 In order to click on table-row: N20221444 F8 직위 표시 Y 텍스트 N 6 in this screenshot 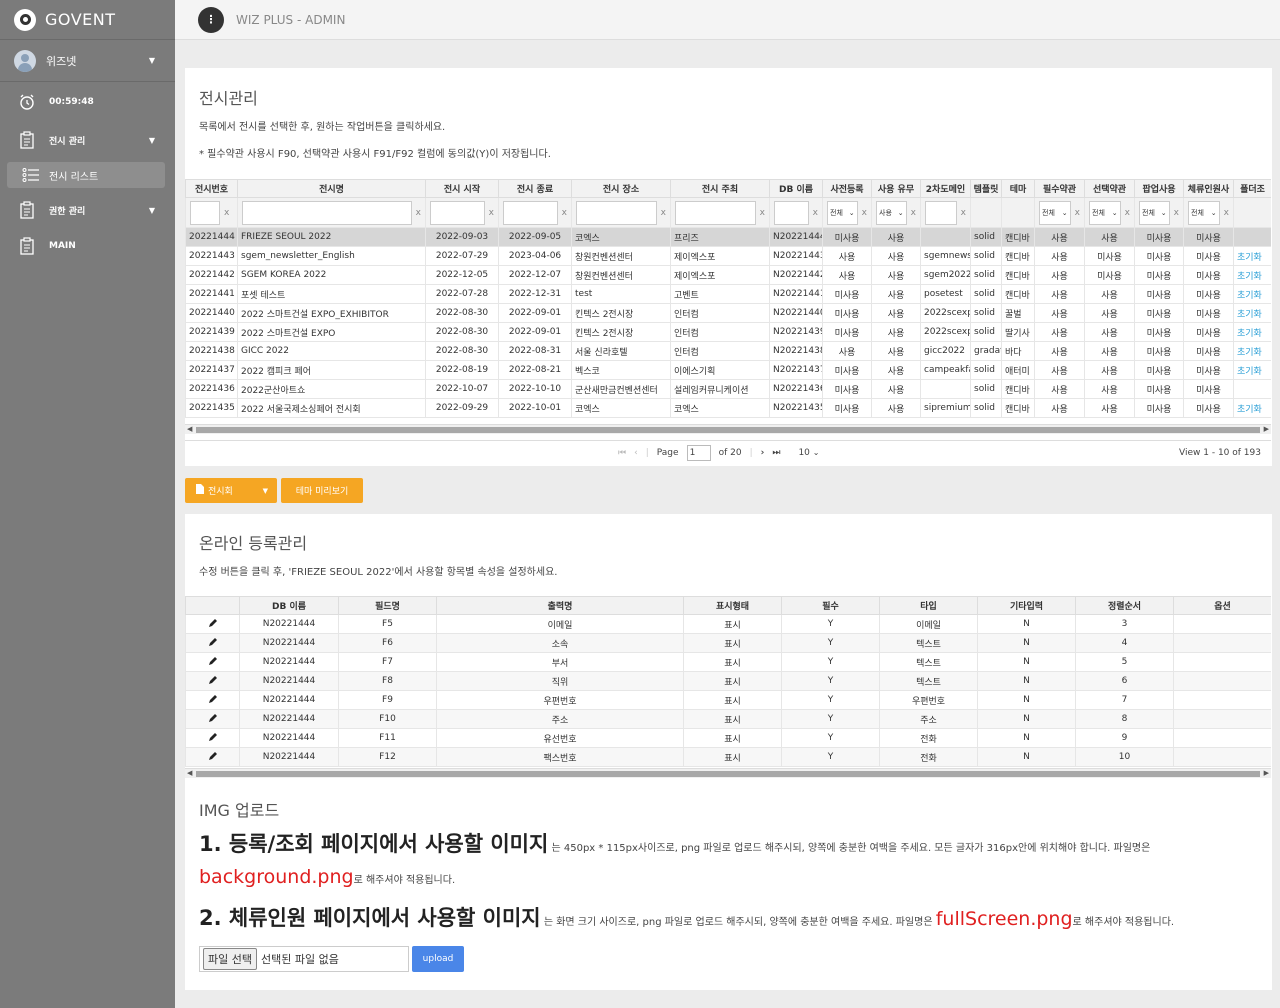, I will do `click(728, 681)`.